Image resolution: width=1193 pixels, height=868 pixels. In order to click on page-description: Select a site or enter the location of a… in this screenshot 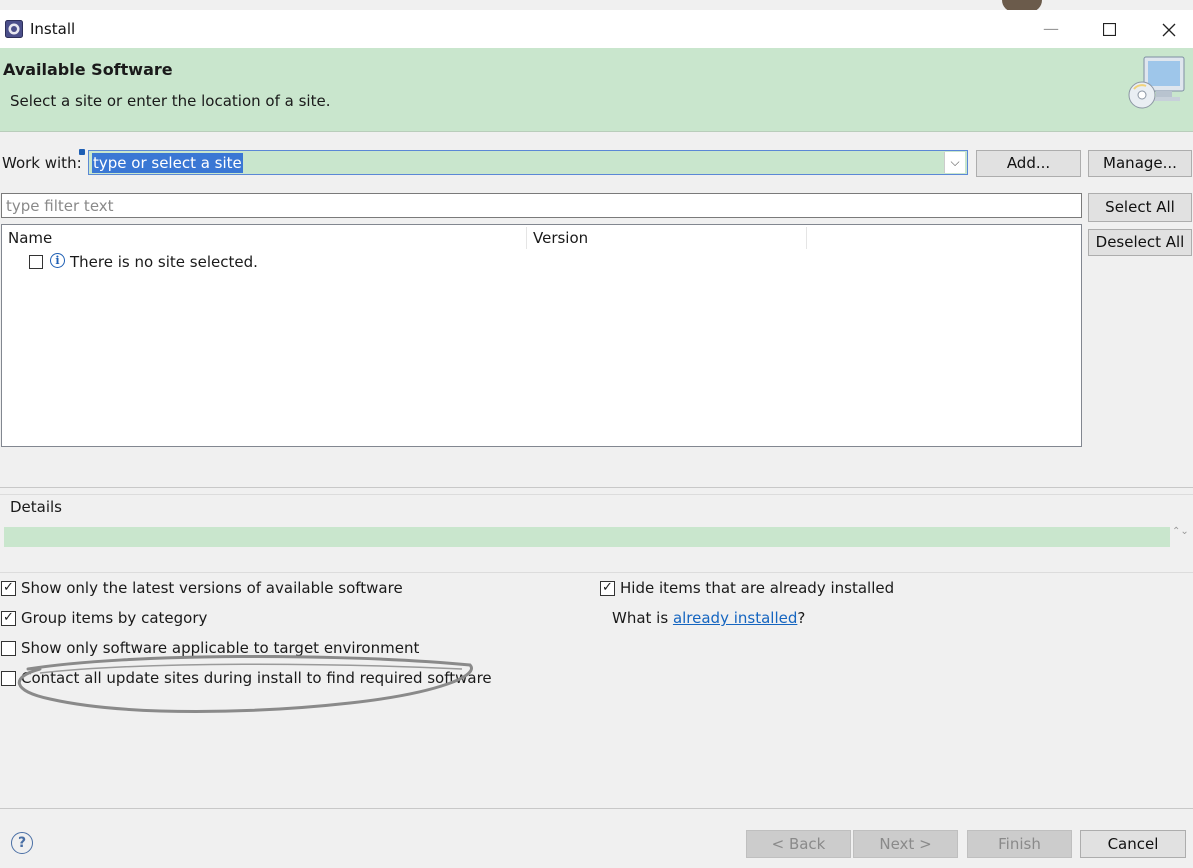, I will do `click(170, 101)`.